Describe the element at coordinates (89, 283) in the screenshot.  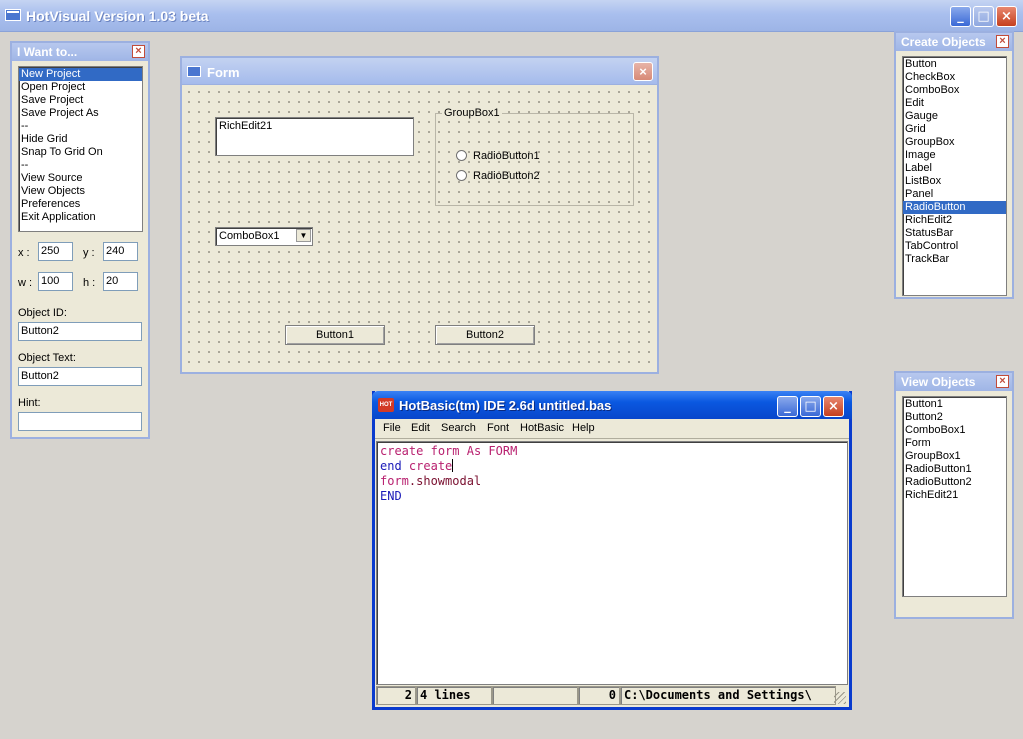
I see `h-label: h :` at that location.